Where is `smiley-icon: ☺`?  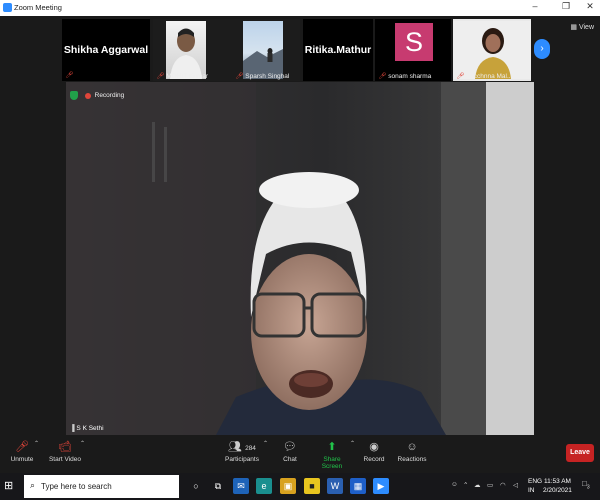 smiley-icon: ☺ is located at coordinates (412, 447).